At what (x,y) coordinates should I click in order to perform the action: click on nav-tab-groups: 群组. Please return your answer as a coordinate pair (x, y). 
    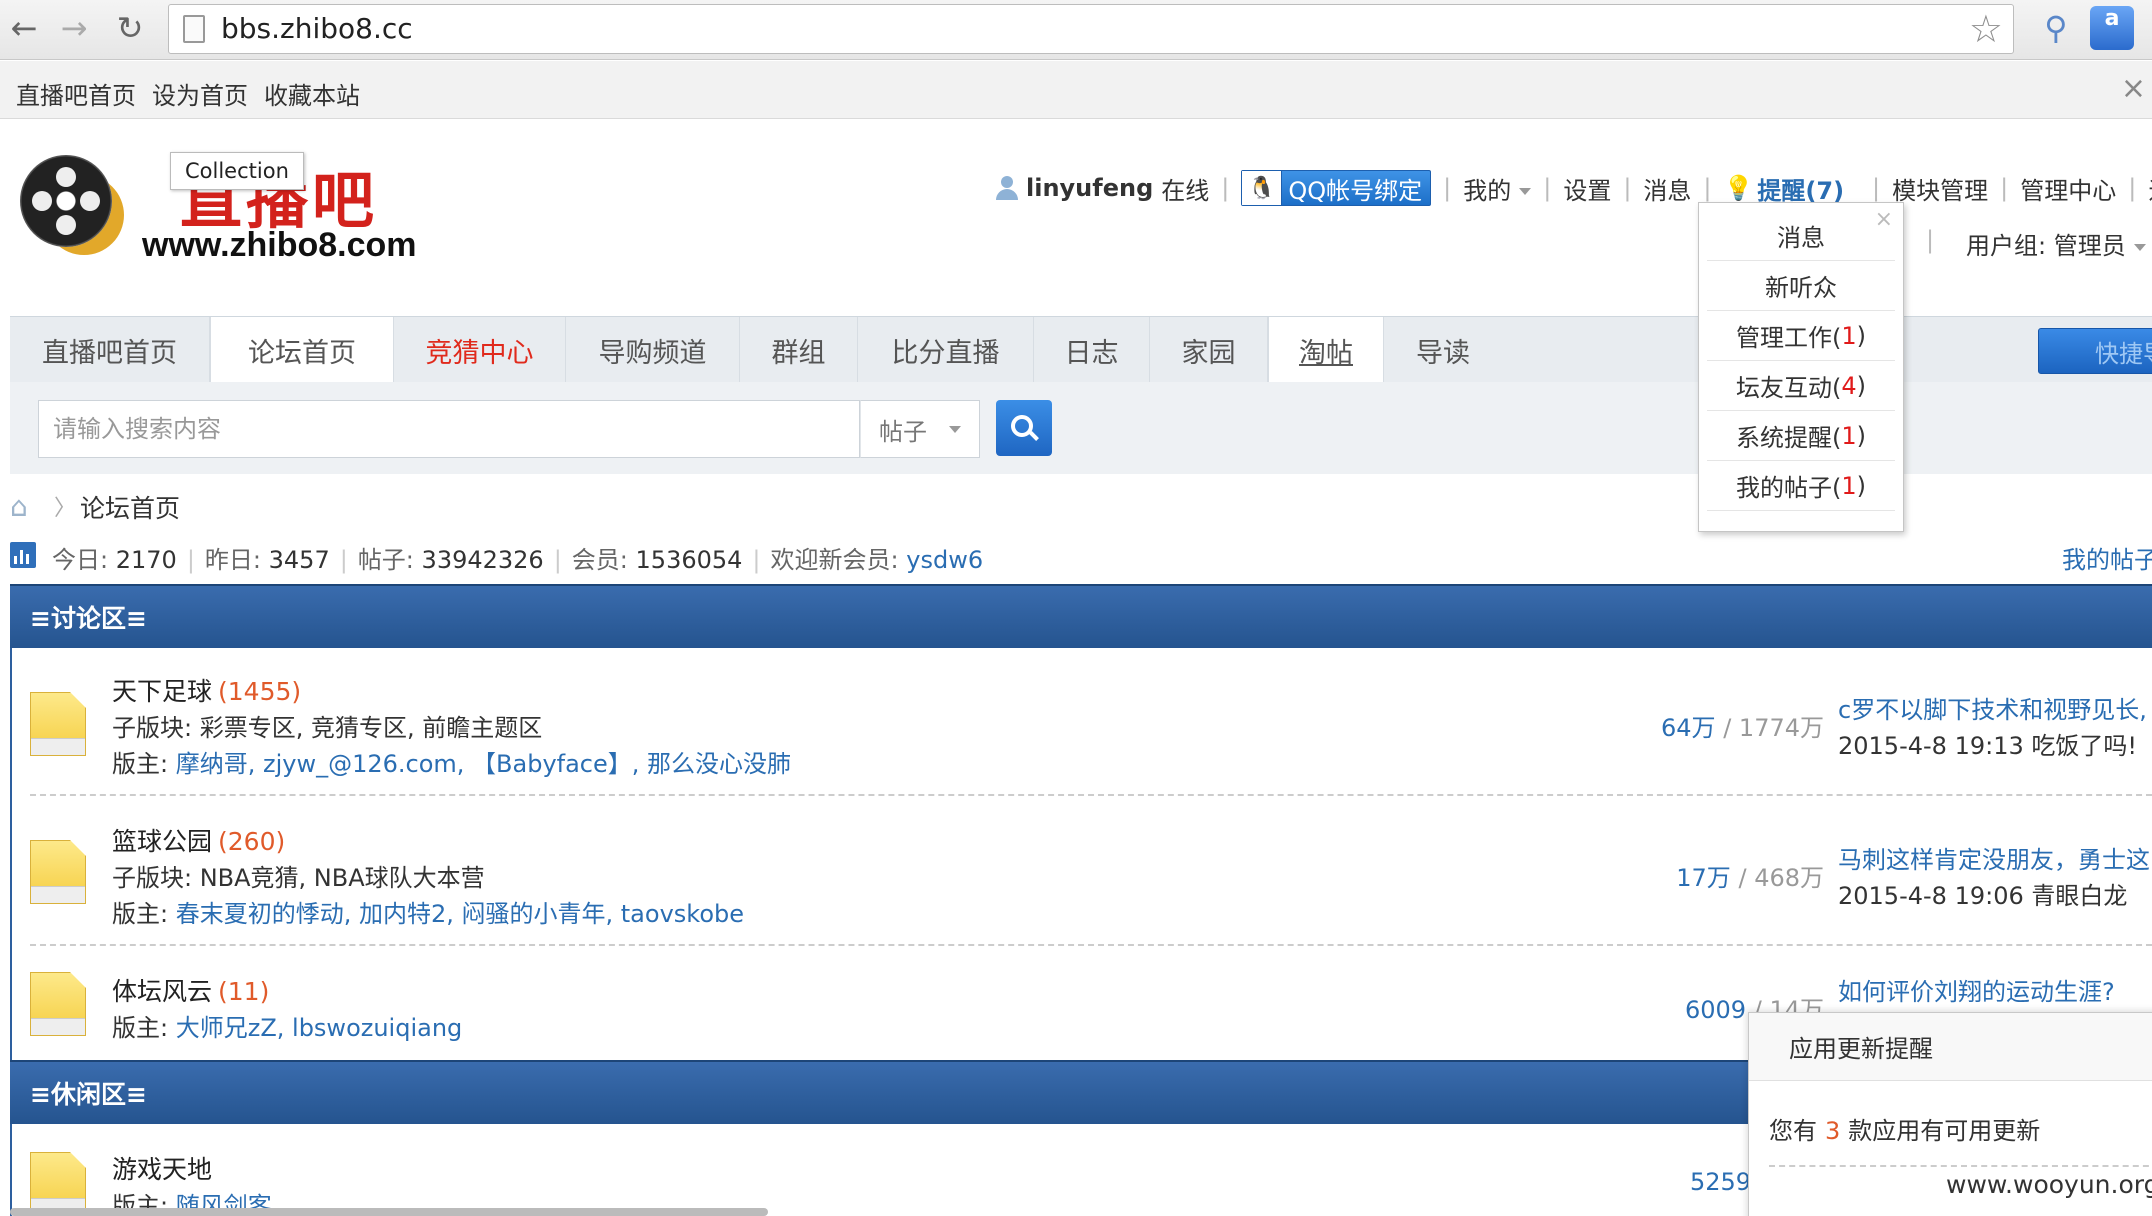
    Looking at the image, I should click on (799, 350).